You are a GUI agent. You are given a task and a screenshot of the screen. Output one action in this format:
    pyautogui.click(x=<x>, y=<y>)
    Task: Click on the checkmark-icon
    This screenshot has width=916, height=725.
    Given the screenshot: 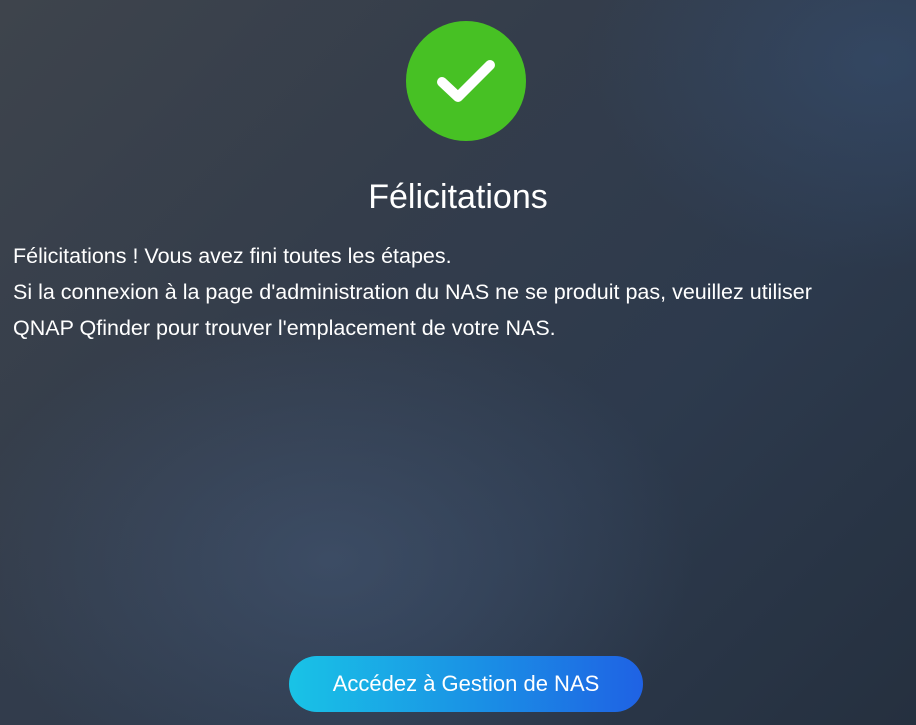 What is the action you would take?
    pyautogui.click(x=466, y=81)
    